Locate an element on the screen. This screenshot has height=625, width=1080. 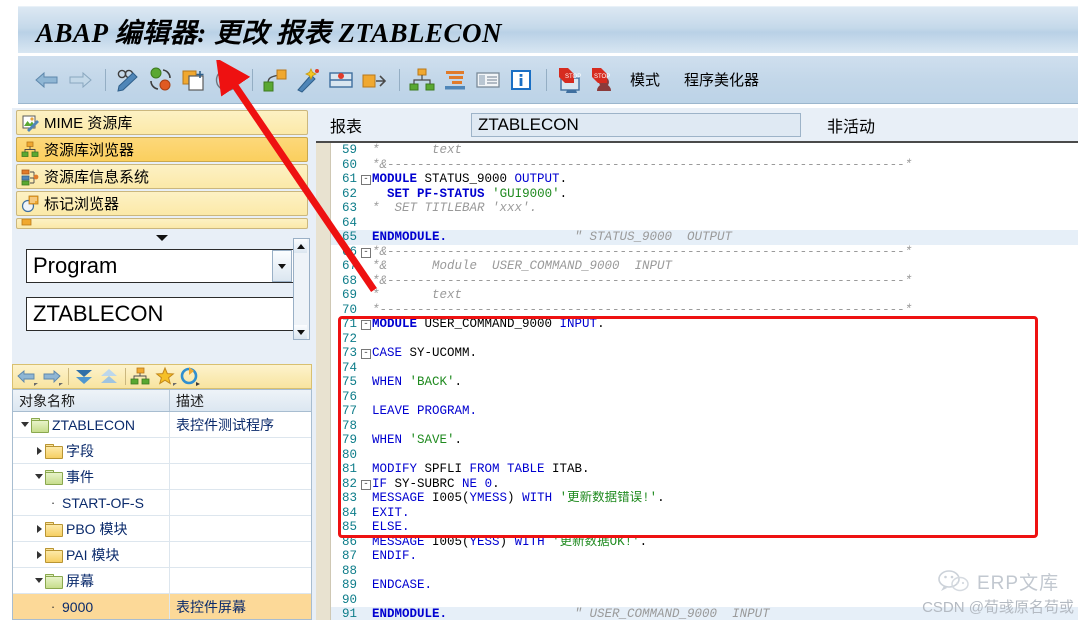
code-line: 81 MODIFY SPFLI FROM TABLE ITAB. is located at coordinates (704, 469).